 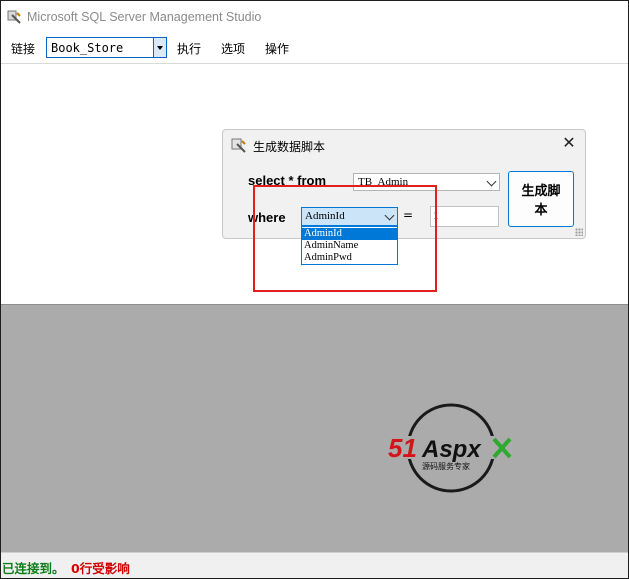 I want to click on dialog-app-icon, so click(x=238, y=145).